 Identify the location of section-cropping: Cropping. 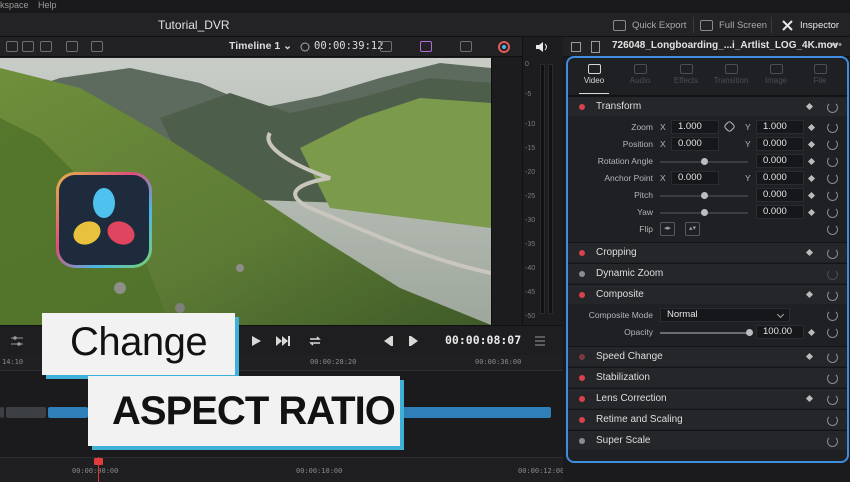
(707, 252).